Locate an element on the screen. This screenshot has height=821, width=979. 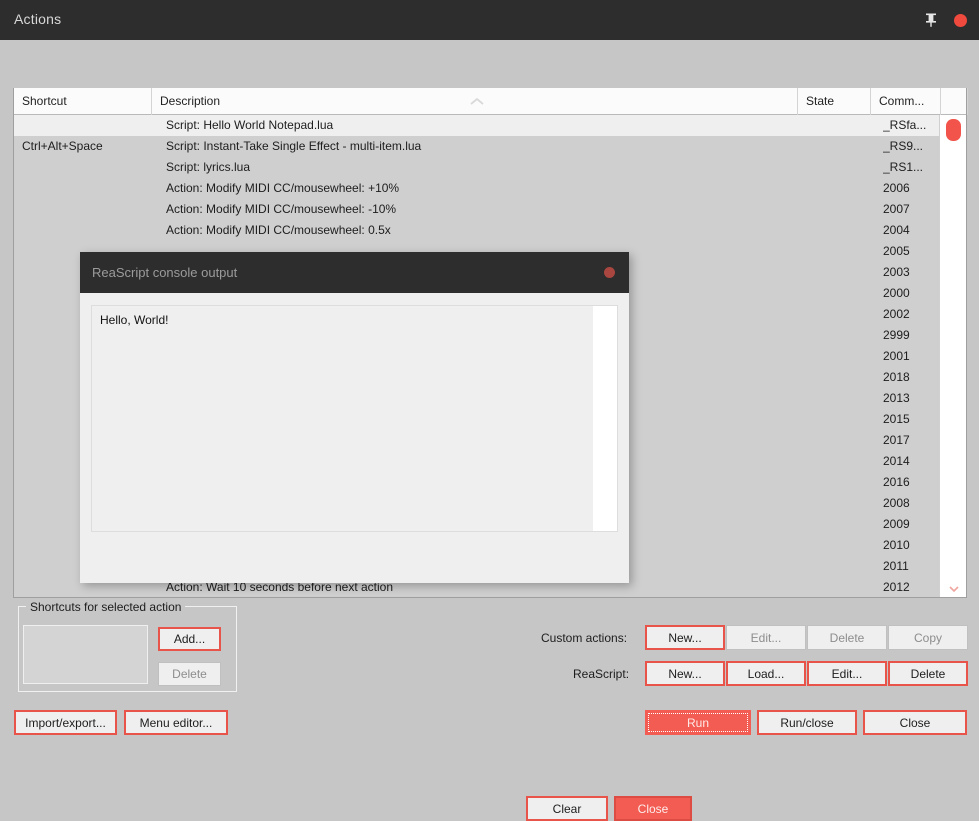
column-header-shortcut: Shortcut is located at coordinates (83, 101).